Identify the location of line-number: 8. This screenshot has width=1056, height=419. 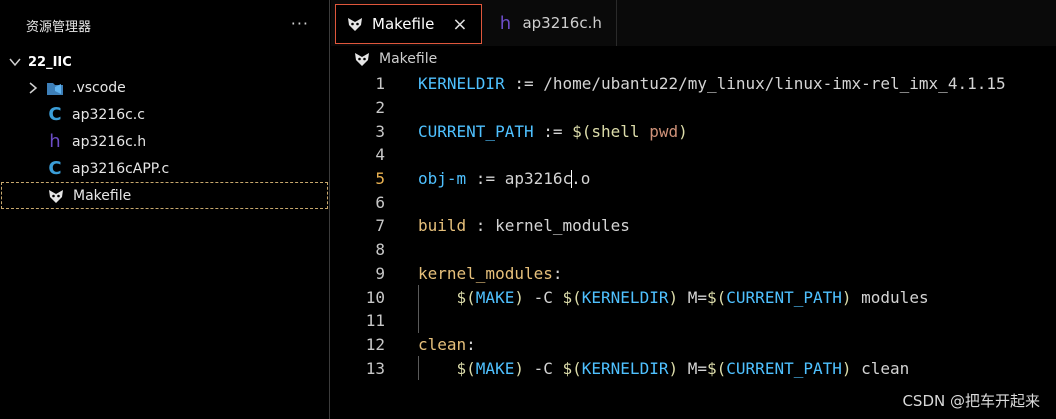
(380, 250).